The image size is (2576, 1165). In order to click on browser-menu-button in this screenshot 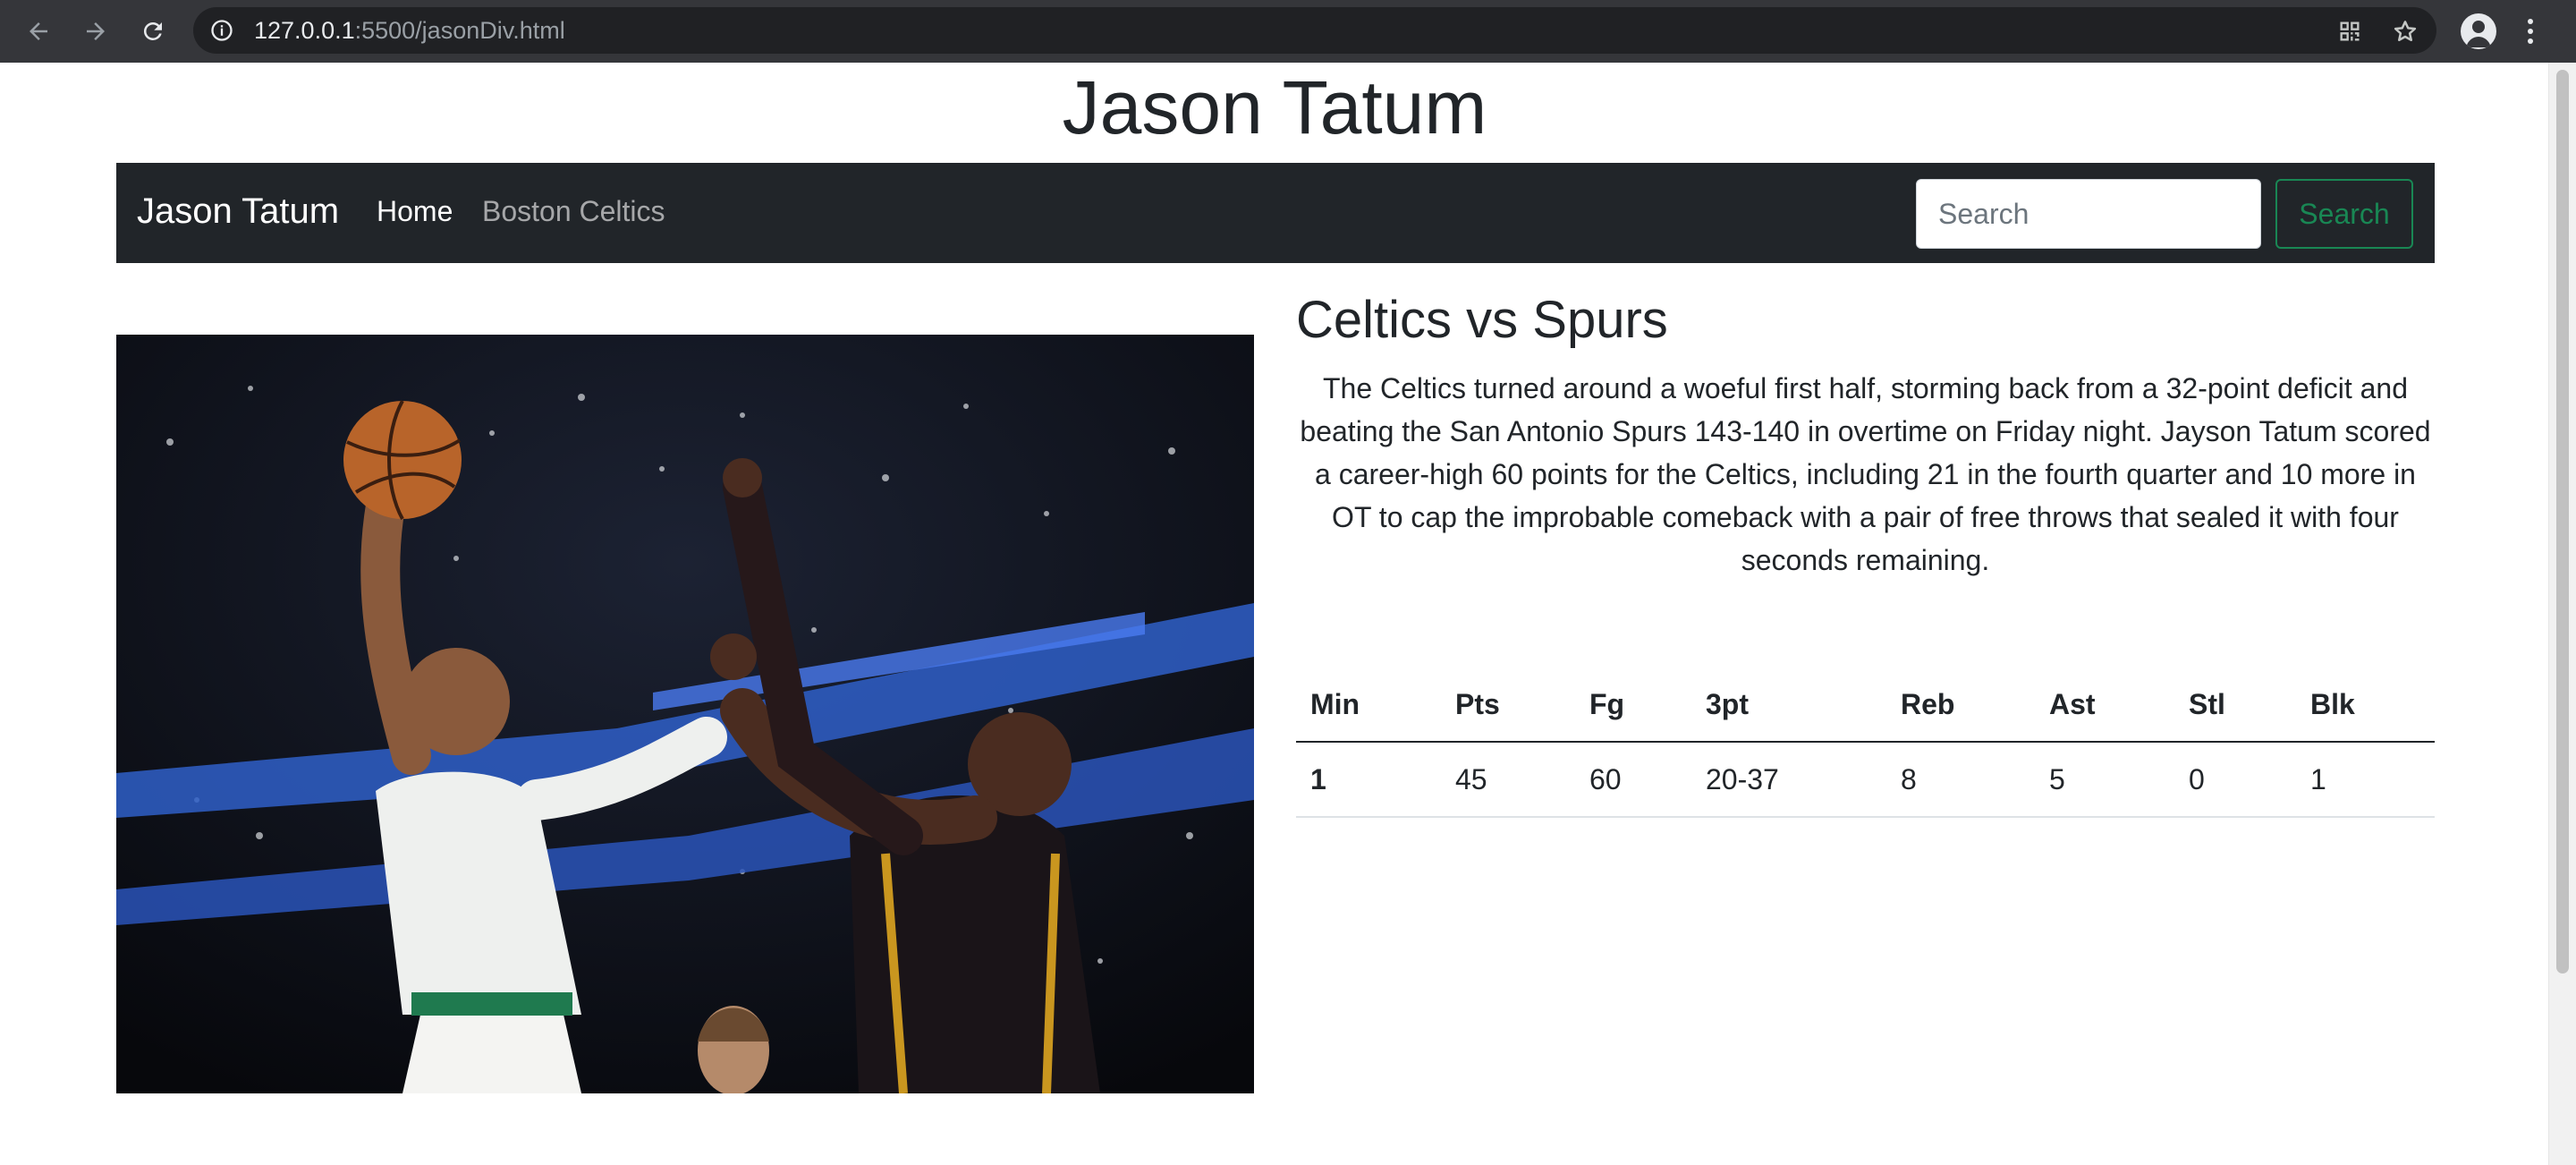, I will do `click(2530, 32)`.